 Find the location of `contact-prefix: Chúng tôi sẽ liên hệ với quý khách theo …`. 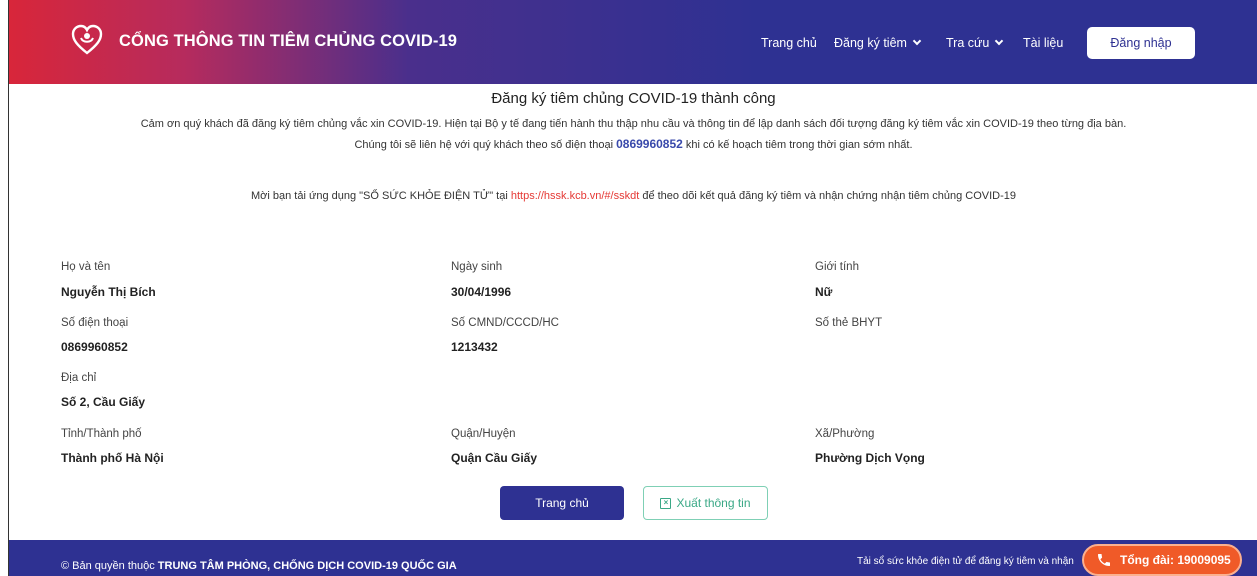

contact-prefix: Chúng tôi sẽ liên hệ với quý khách theo … is located at coordinates (484, 145).